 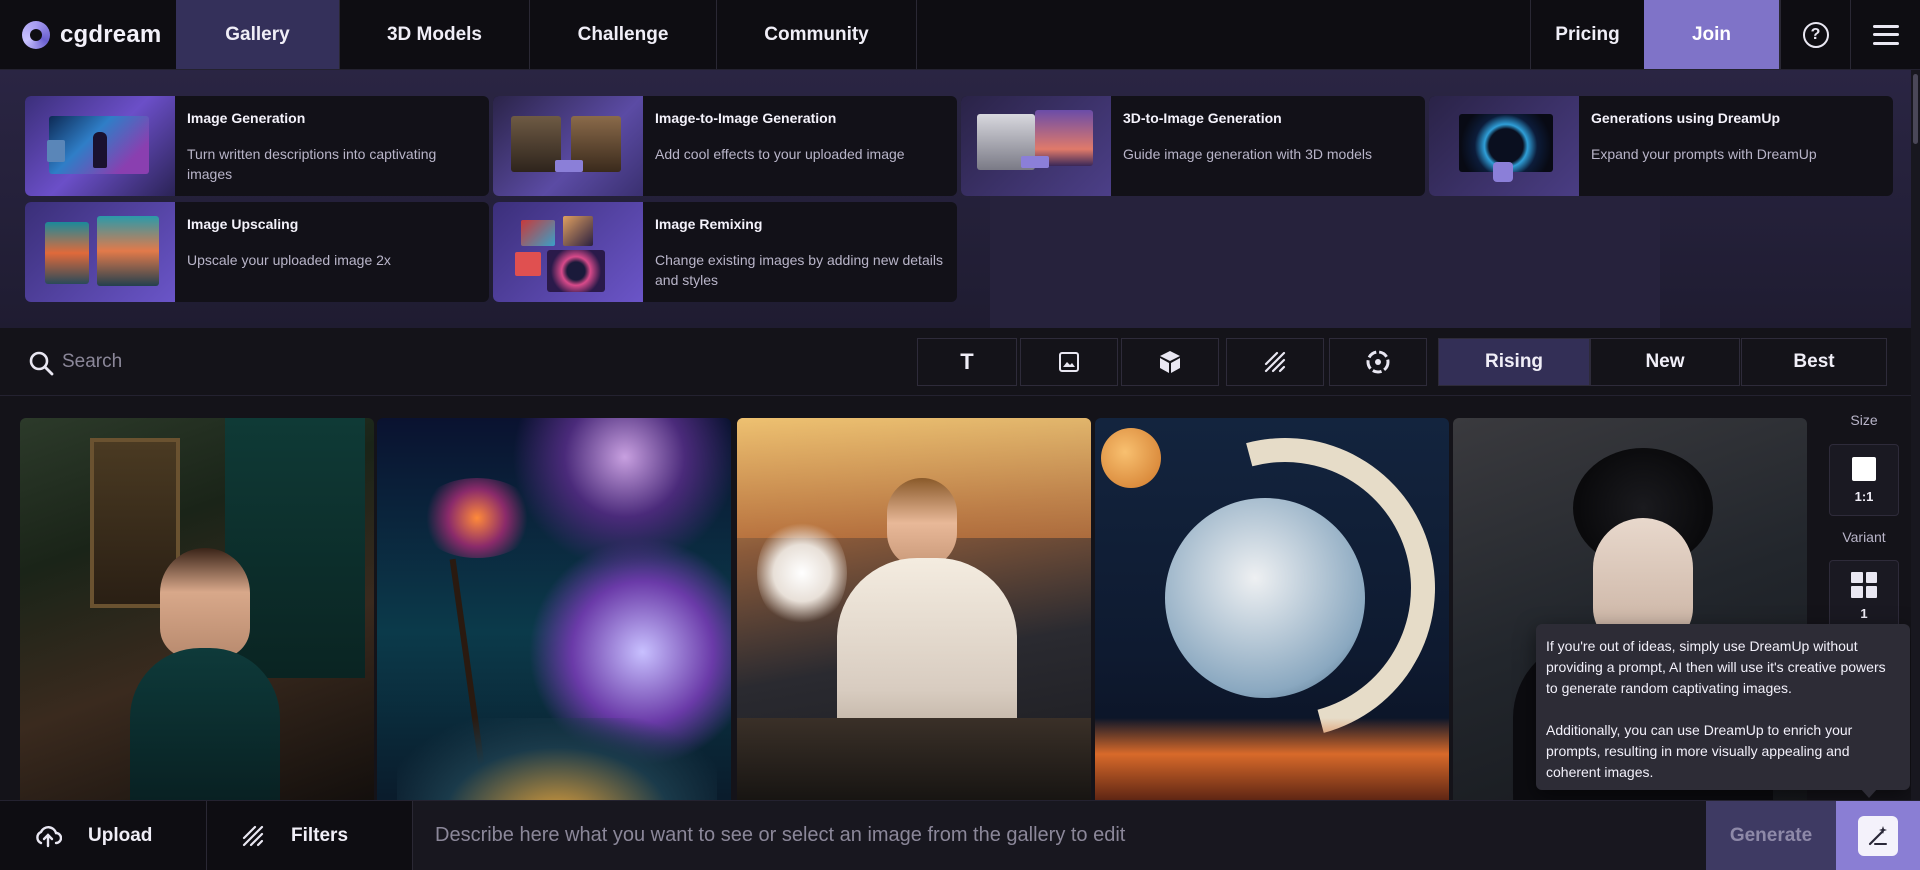 I want to click on square-icon, so click(x=1864, y=468).